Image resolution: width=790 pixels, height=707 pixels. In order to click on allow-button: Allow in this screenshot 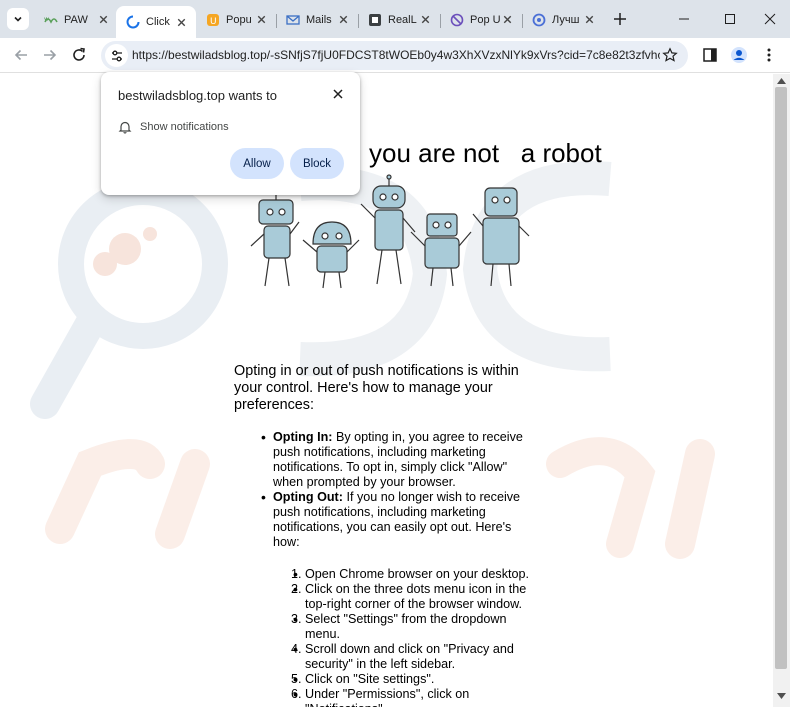, I will do `click(257, 163)`.